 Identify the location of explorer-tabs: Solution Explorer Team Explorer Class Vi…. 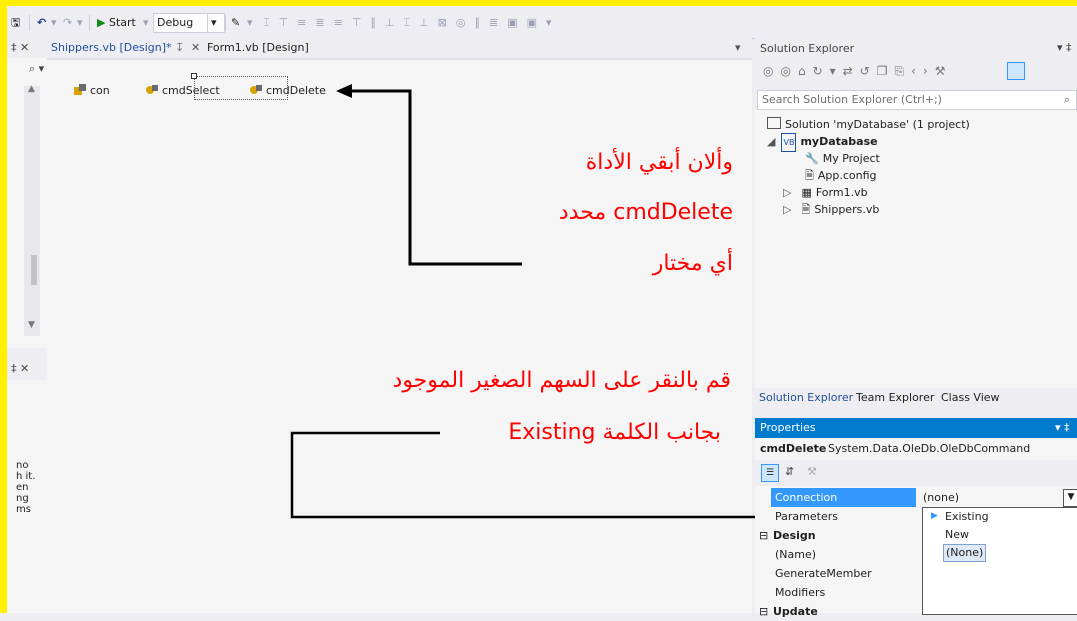
(916, 399).